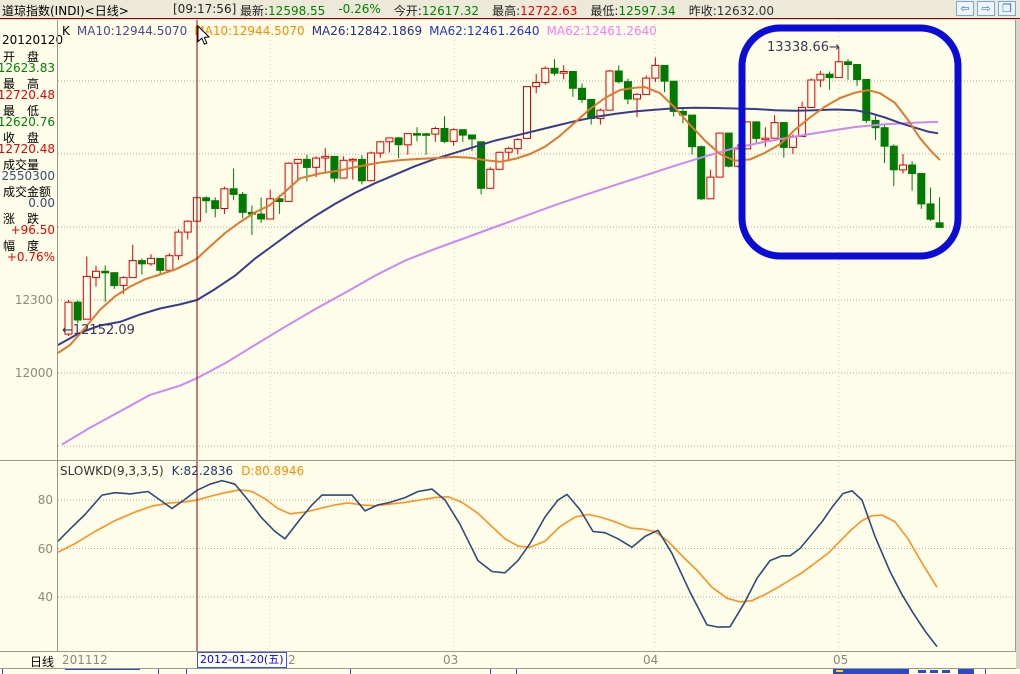 Image resolution: width=1020 pixels, height=674 pixels. What do you see at coordinates (45, 548) in the screenshot?
I see `kd-axis-label-60: 60` at bounding box center [45, 548].